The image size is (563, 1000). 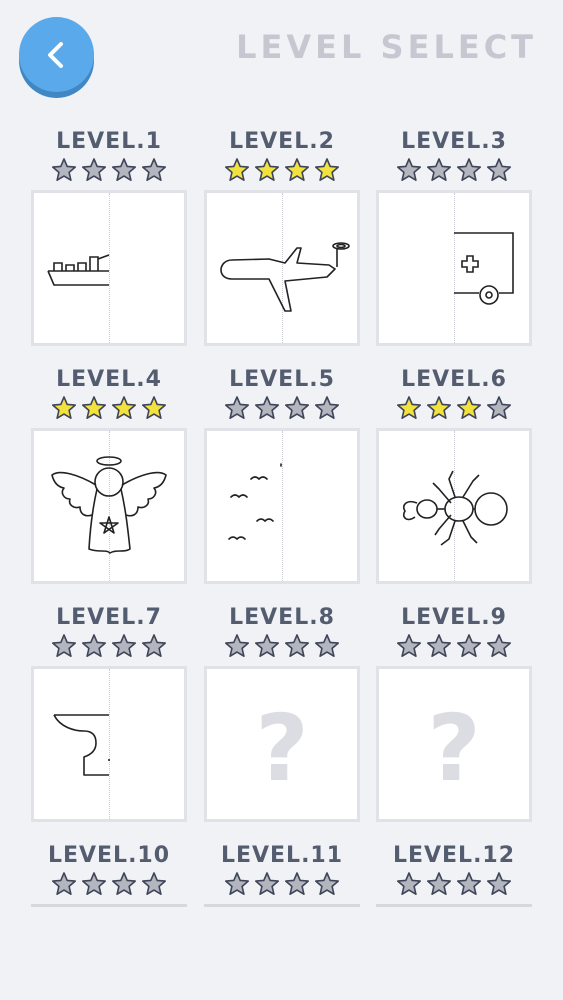 I want to click on level-label: LEVEL.11, so click(x=282, y=855).